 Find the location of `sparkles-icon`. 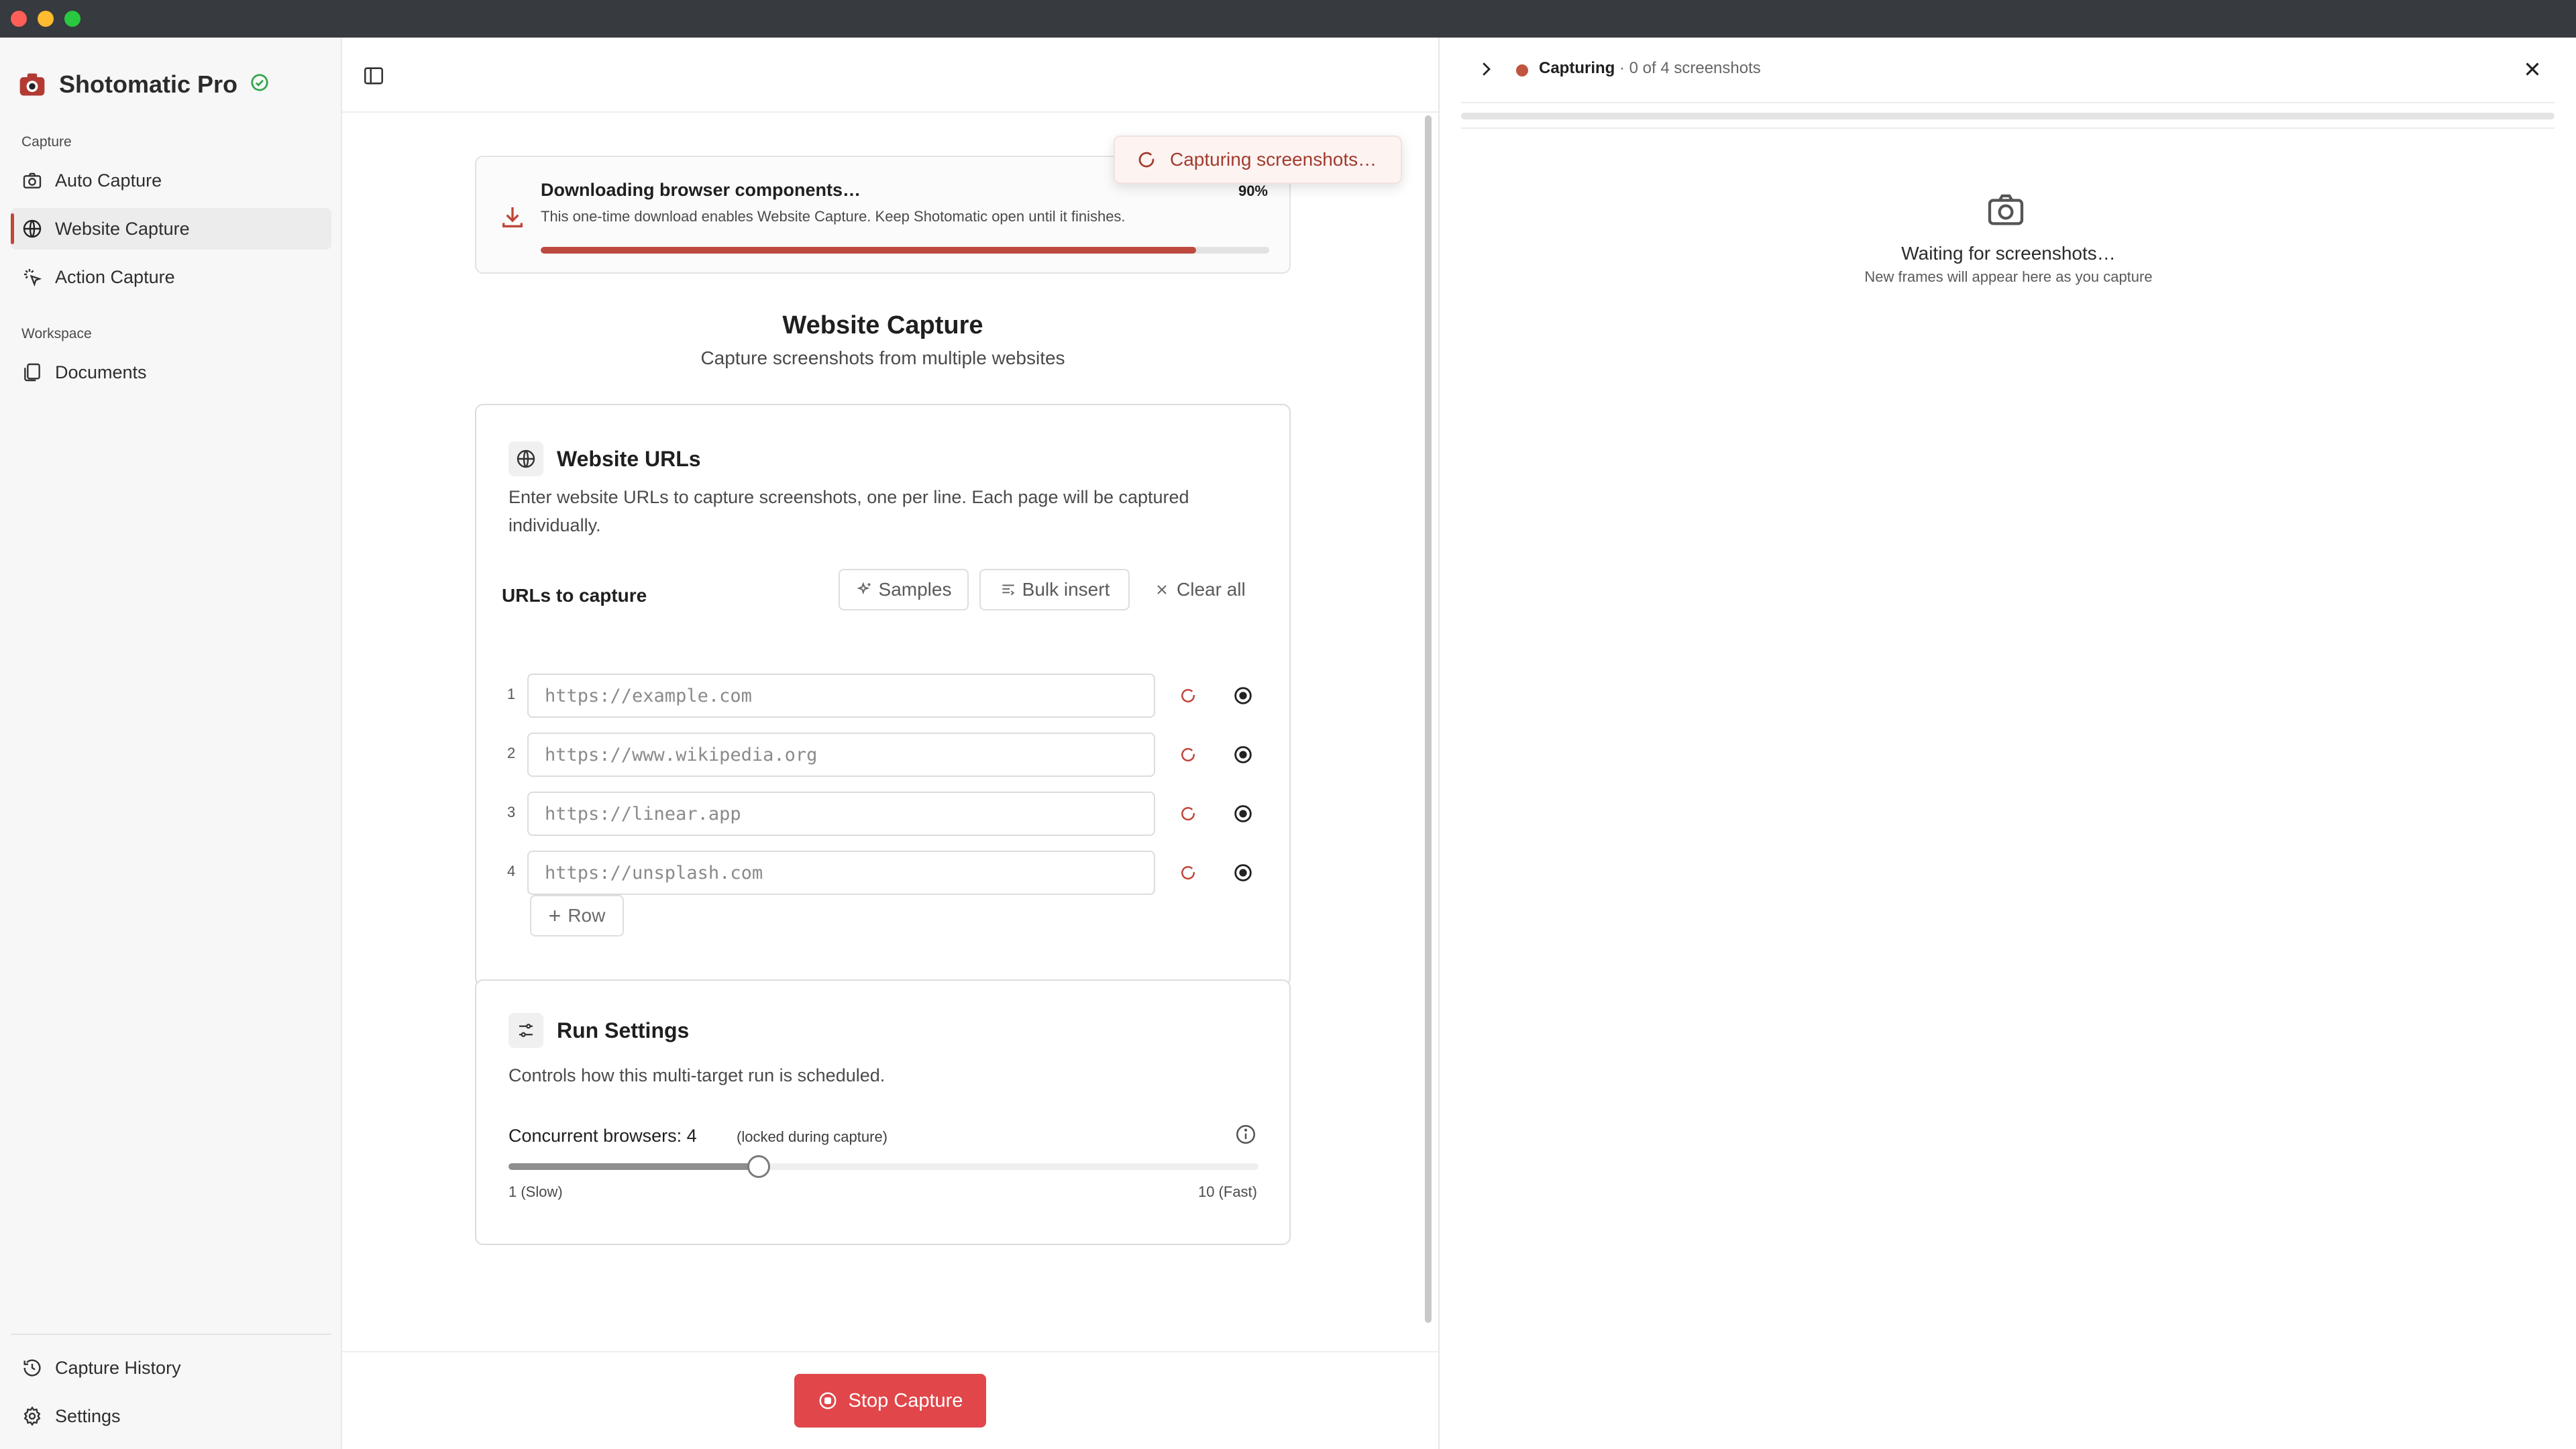

sparkles-icon is located at coordinates (864, 588).